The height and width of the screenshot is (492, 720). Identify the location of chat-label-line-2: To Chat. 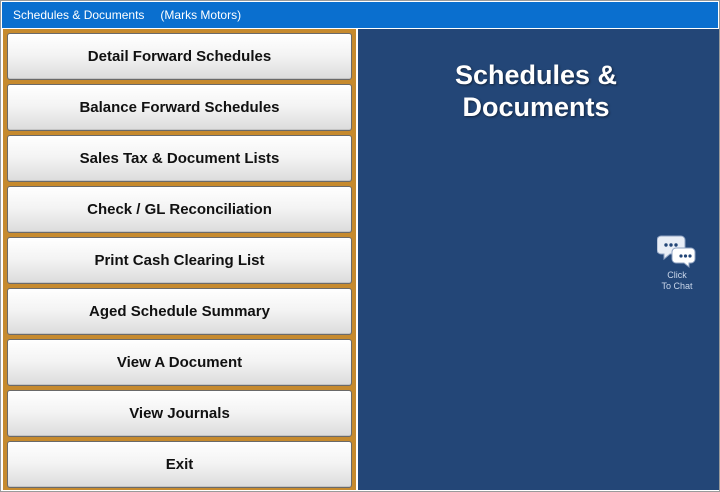
(677, 286).